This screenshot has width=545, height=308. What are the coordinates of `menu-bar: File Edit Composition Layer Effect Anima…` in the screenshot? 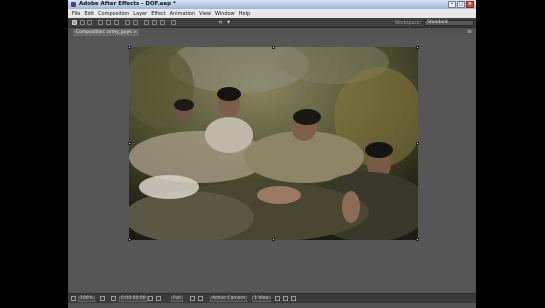 It's located at (272, 13).